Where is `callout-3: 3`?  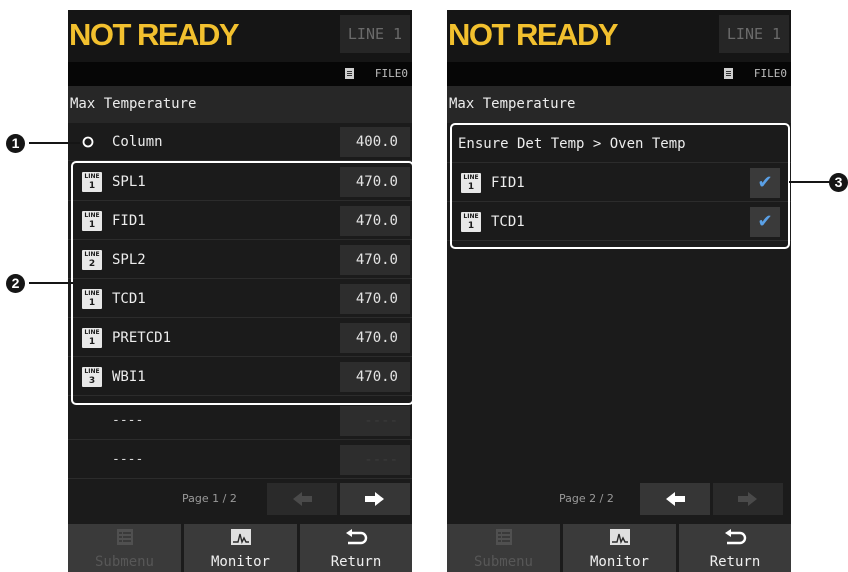 callout-3: 3 is located at coordinates (838, 182).